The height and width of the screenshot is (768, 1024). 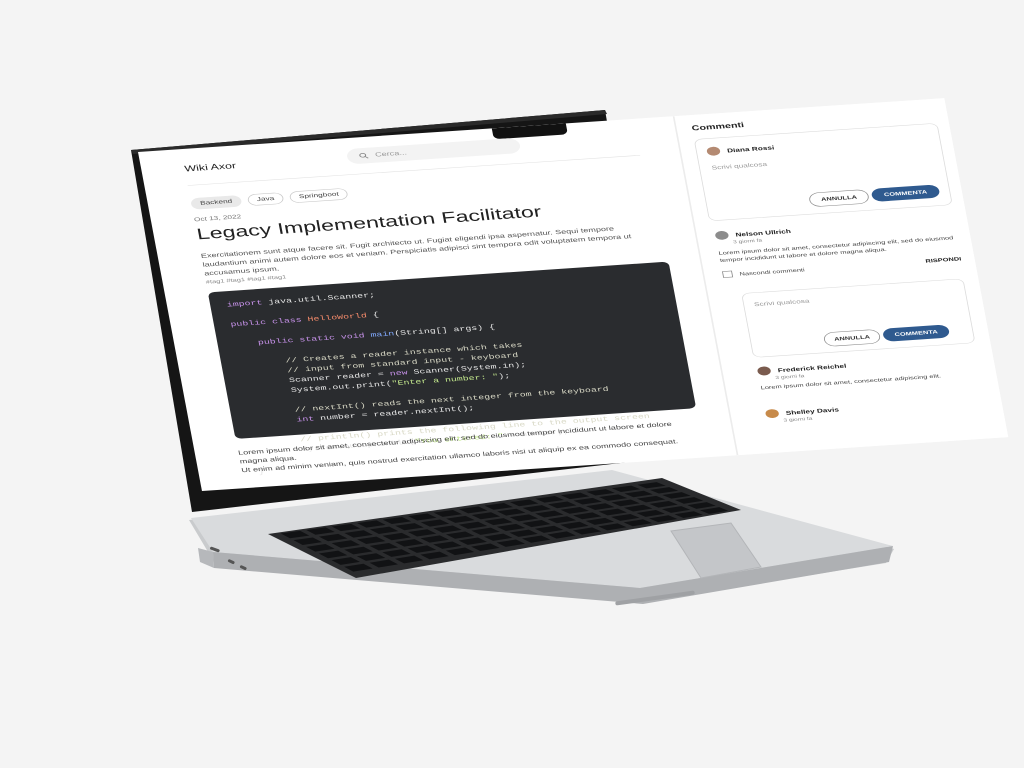 What do you see at coordinates (772, 271) in the screenshot?
I see `hide-comments-label: Nascondi commenti` at bounding box center [772, 271].